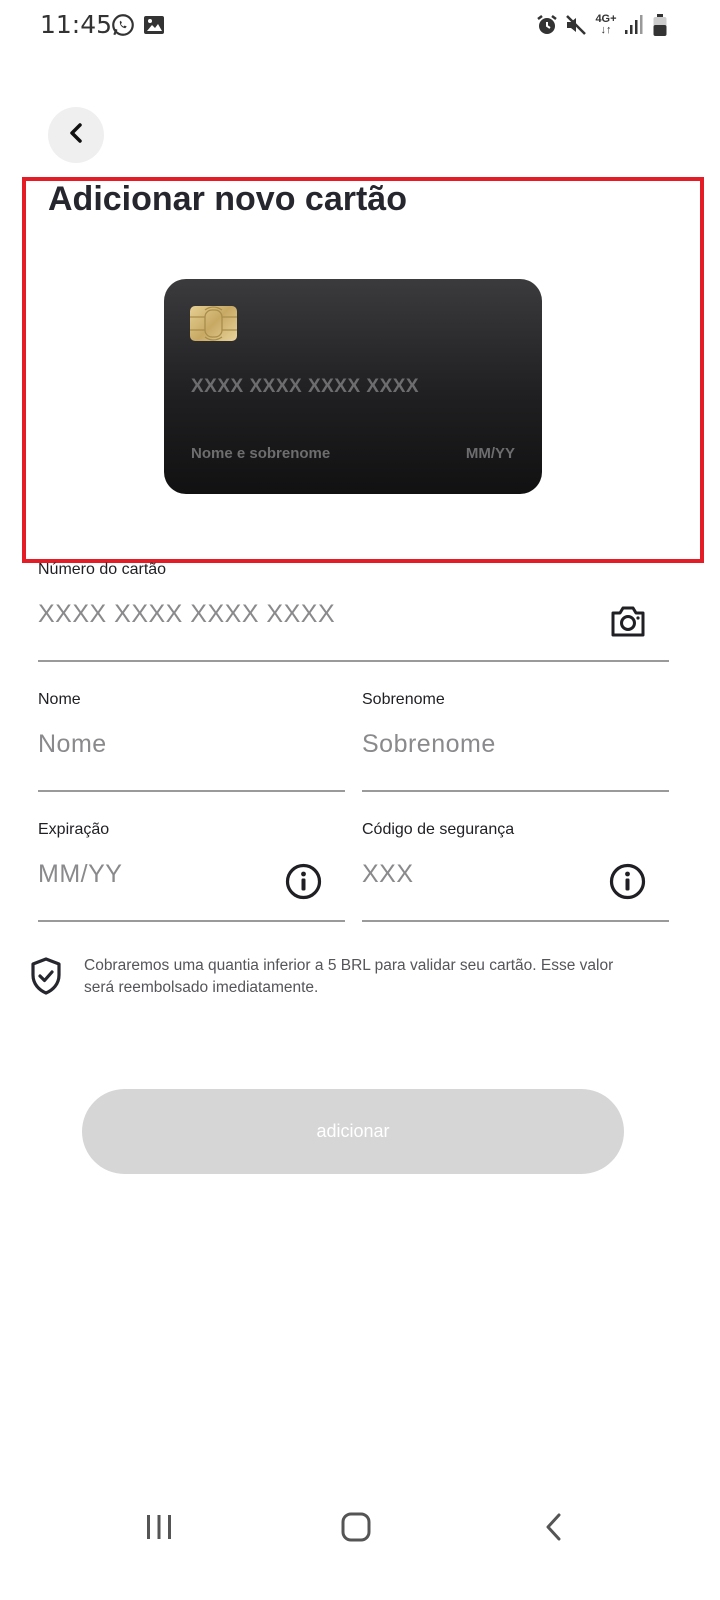 This screenshot has height=1600, width=720. What do you see at coordinates (554, 1529) in the screenshot?
I see `back-icon` at bounding box center [554, 1529].